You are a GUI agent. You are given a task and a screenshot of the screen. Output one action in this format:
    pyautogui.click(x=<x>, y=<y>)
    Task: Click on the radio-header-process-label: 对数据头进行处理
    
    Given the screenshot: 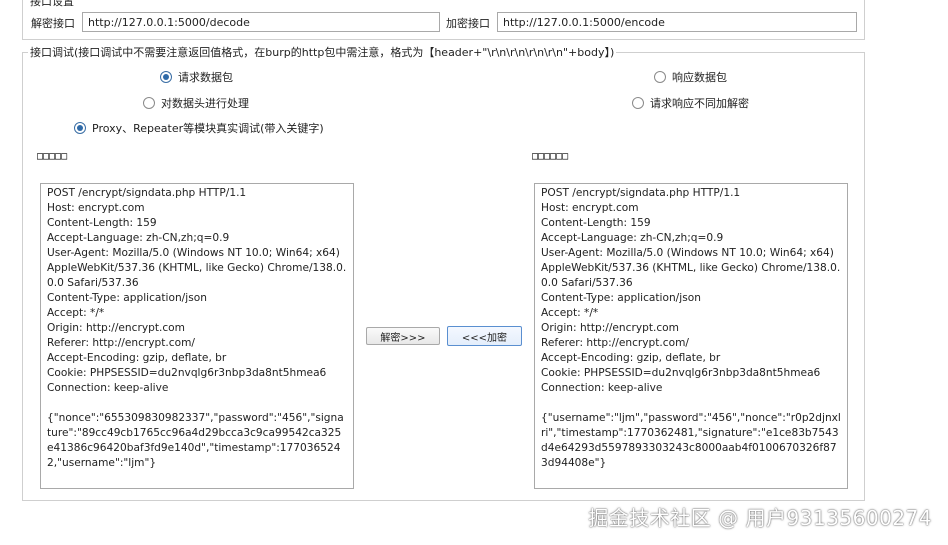 What is the action you would take?
    pyautogui.click(x=205, y=103)
    